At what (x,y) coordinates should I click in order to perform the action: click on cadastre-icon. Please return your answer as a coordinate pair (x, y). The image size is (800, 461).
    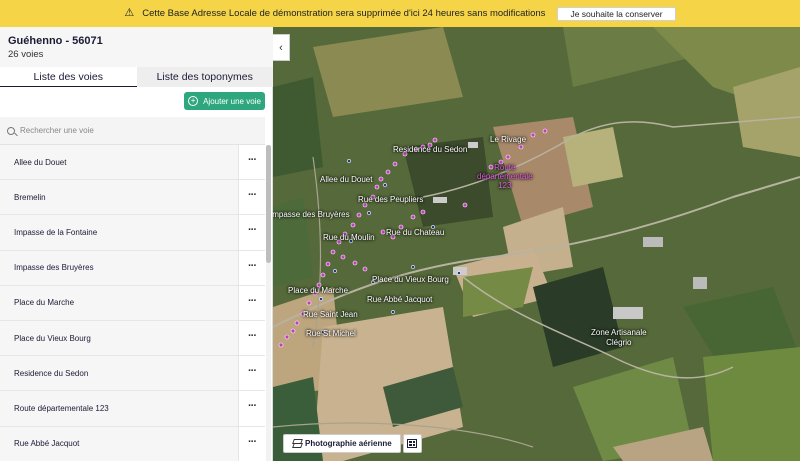
    Looking at the image, I should click on (412, 443).